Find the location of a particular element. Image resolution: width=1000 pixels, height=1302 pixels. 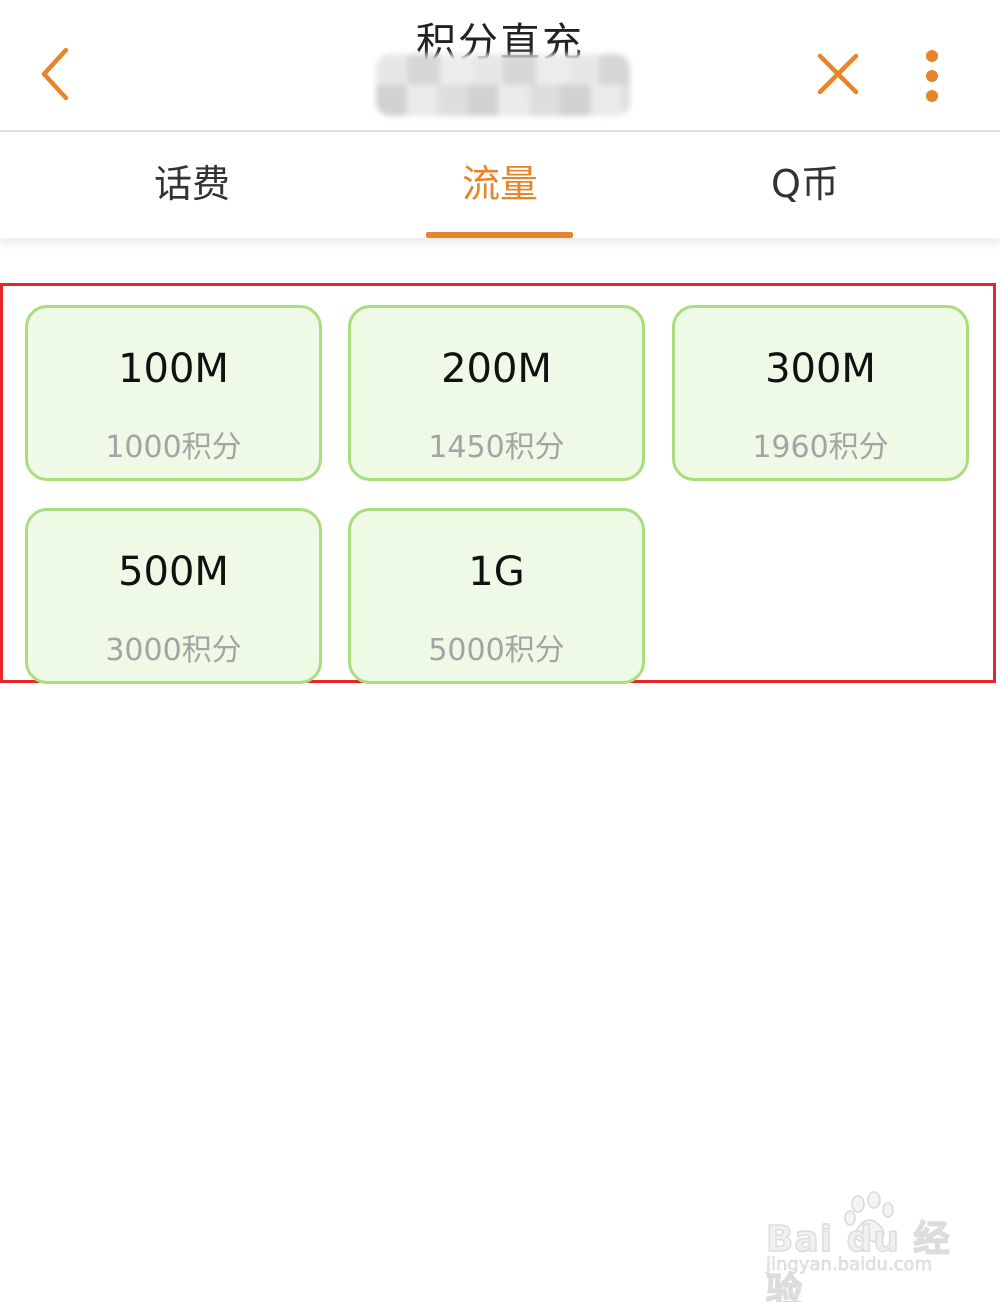

more-button is located at coordinates (932, 76).